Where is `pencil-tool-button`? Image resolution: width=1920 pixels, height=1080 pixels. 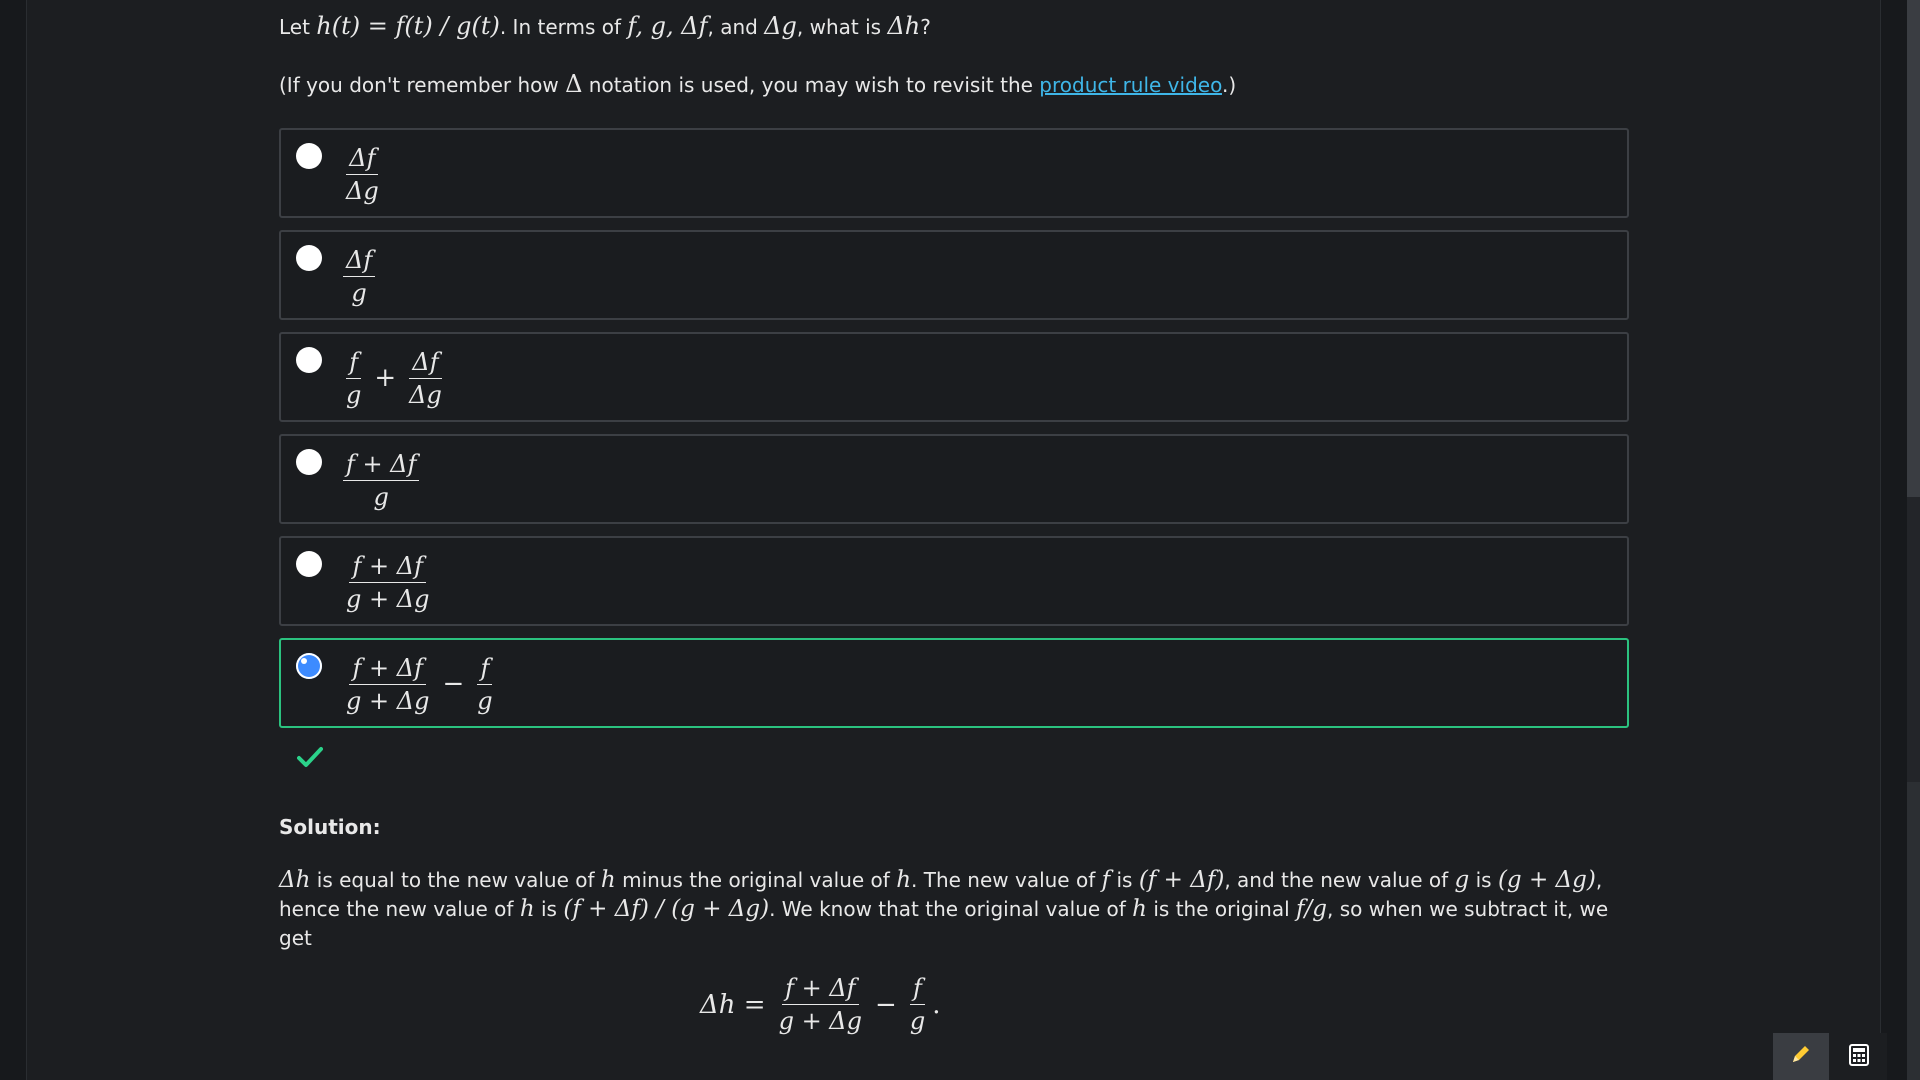 pencil-tool-button is located at coordinates (1801, 1056).